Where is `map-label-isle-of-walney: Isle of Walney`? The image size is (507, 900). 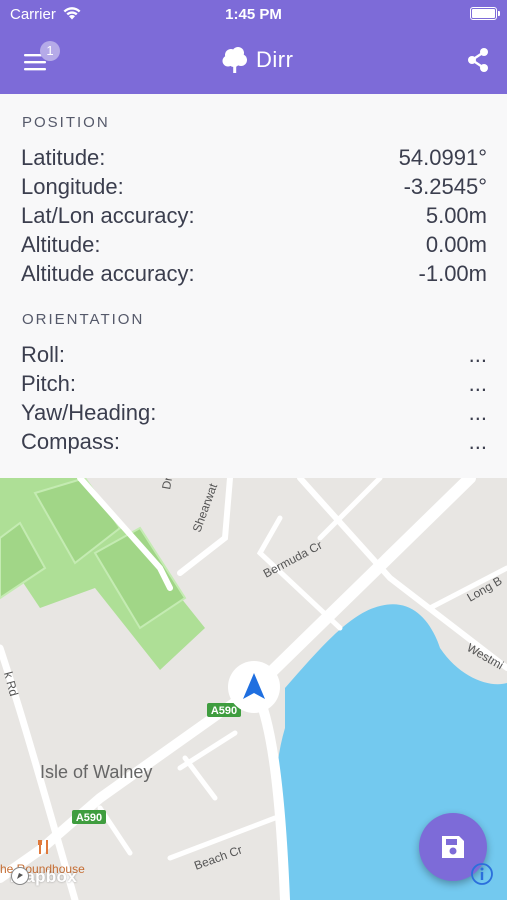
map-label-isle-of-walney: Isle of Walney is located at coordinates (96, 772).